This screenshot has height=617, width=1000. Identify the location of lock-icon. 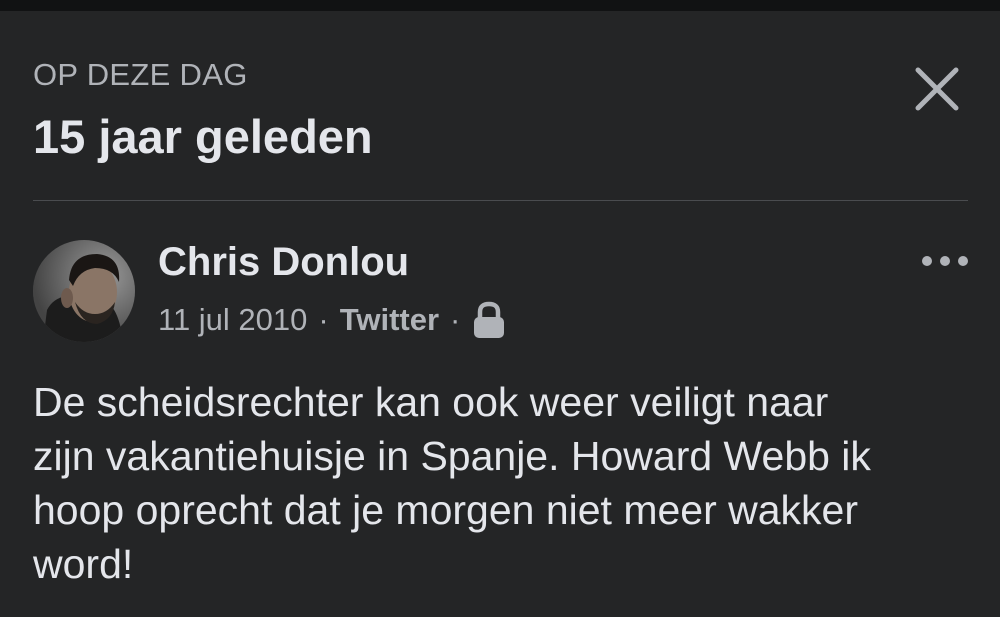
(489, 319).